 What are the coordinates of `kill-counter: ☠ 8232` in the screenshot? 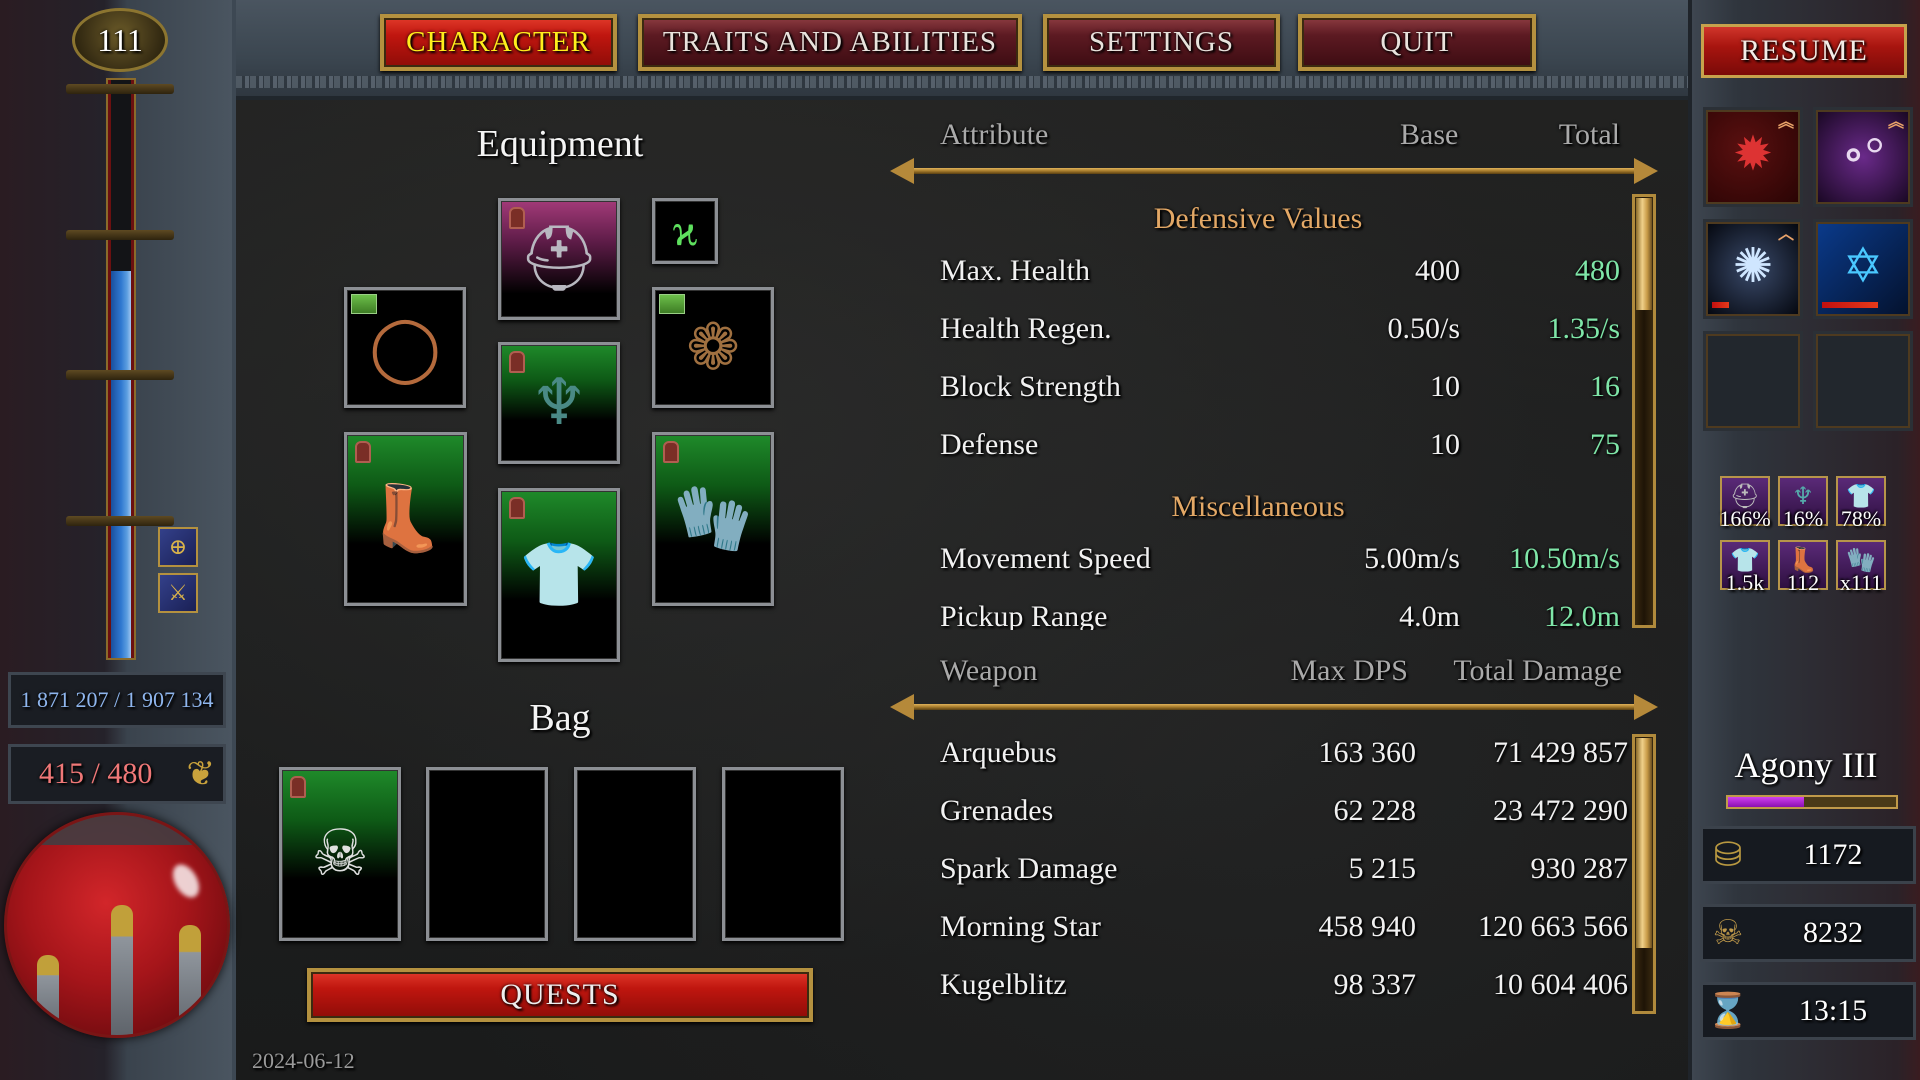 It's located at (1808, 933).